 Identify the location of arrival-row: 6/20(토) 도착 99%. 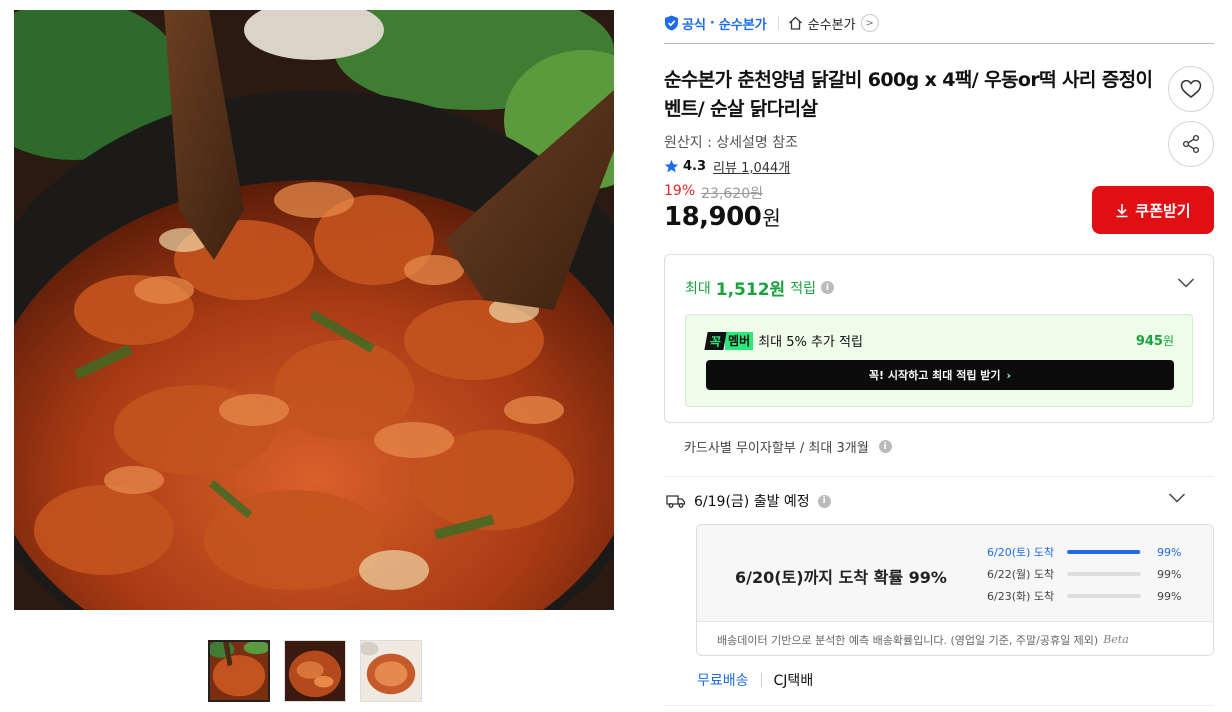
(1092, 552).